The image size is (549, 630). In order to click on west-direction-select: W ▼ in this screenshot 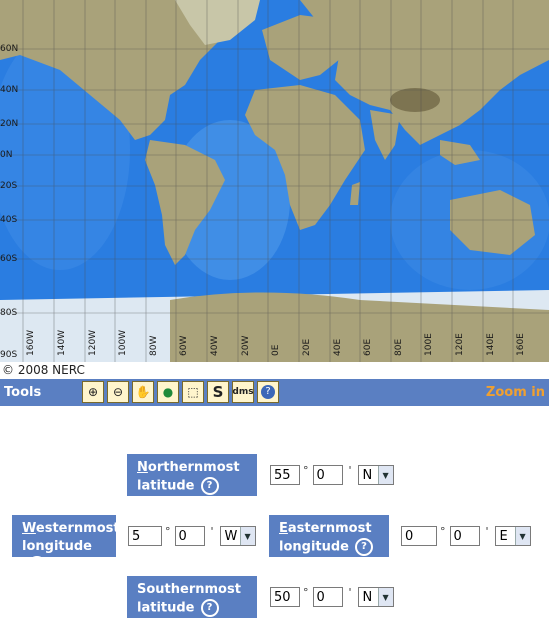, I will do `click(237, 536)`.